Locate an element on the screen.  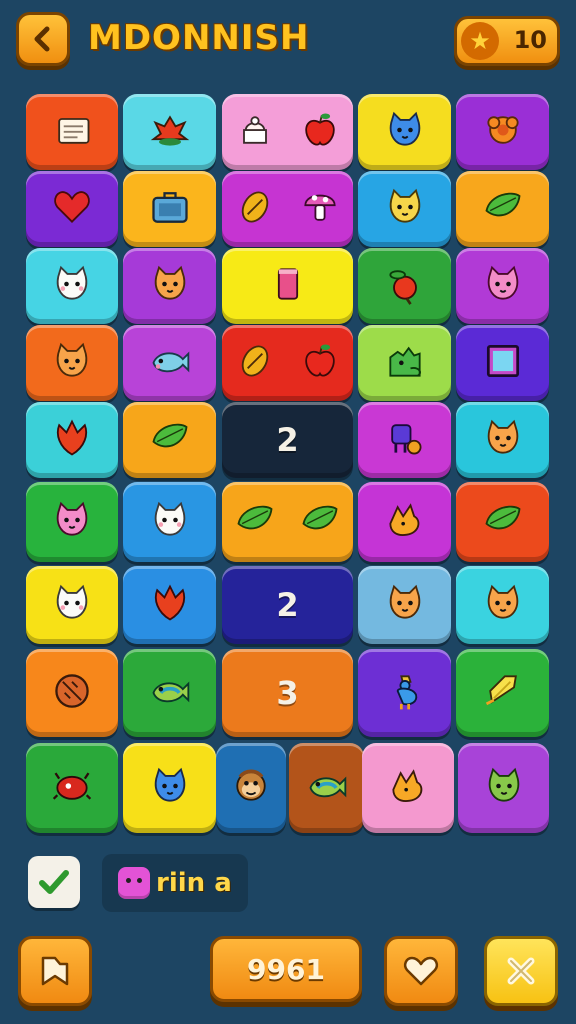
bookmark-button is located at coordinates (55, 971).